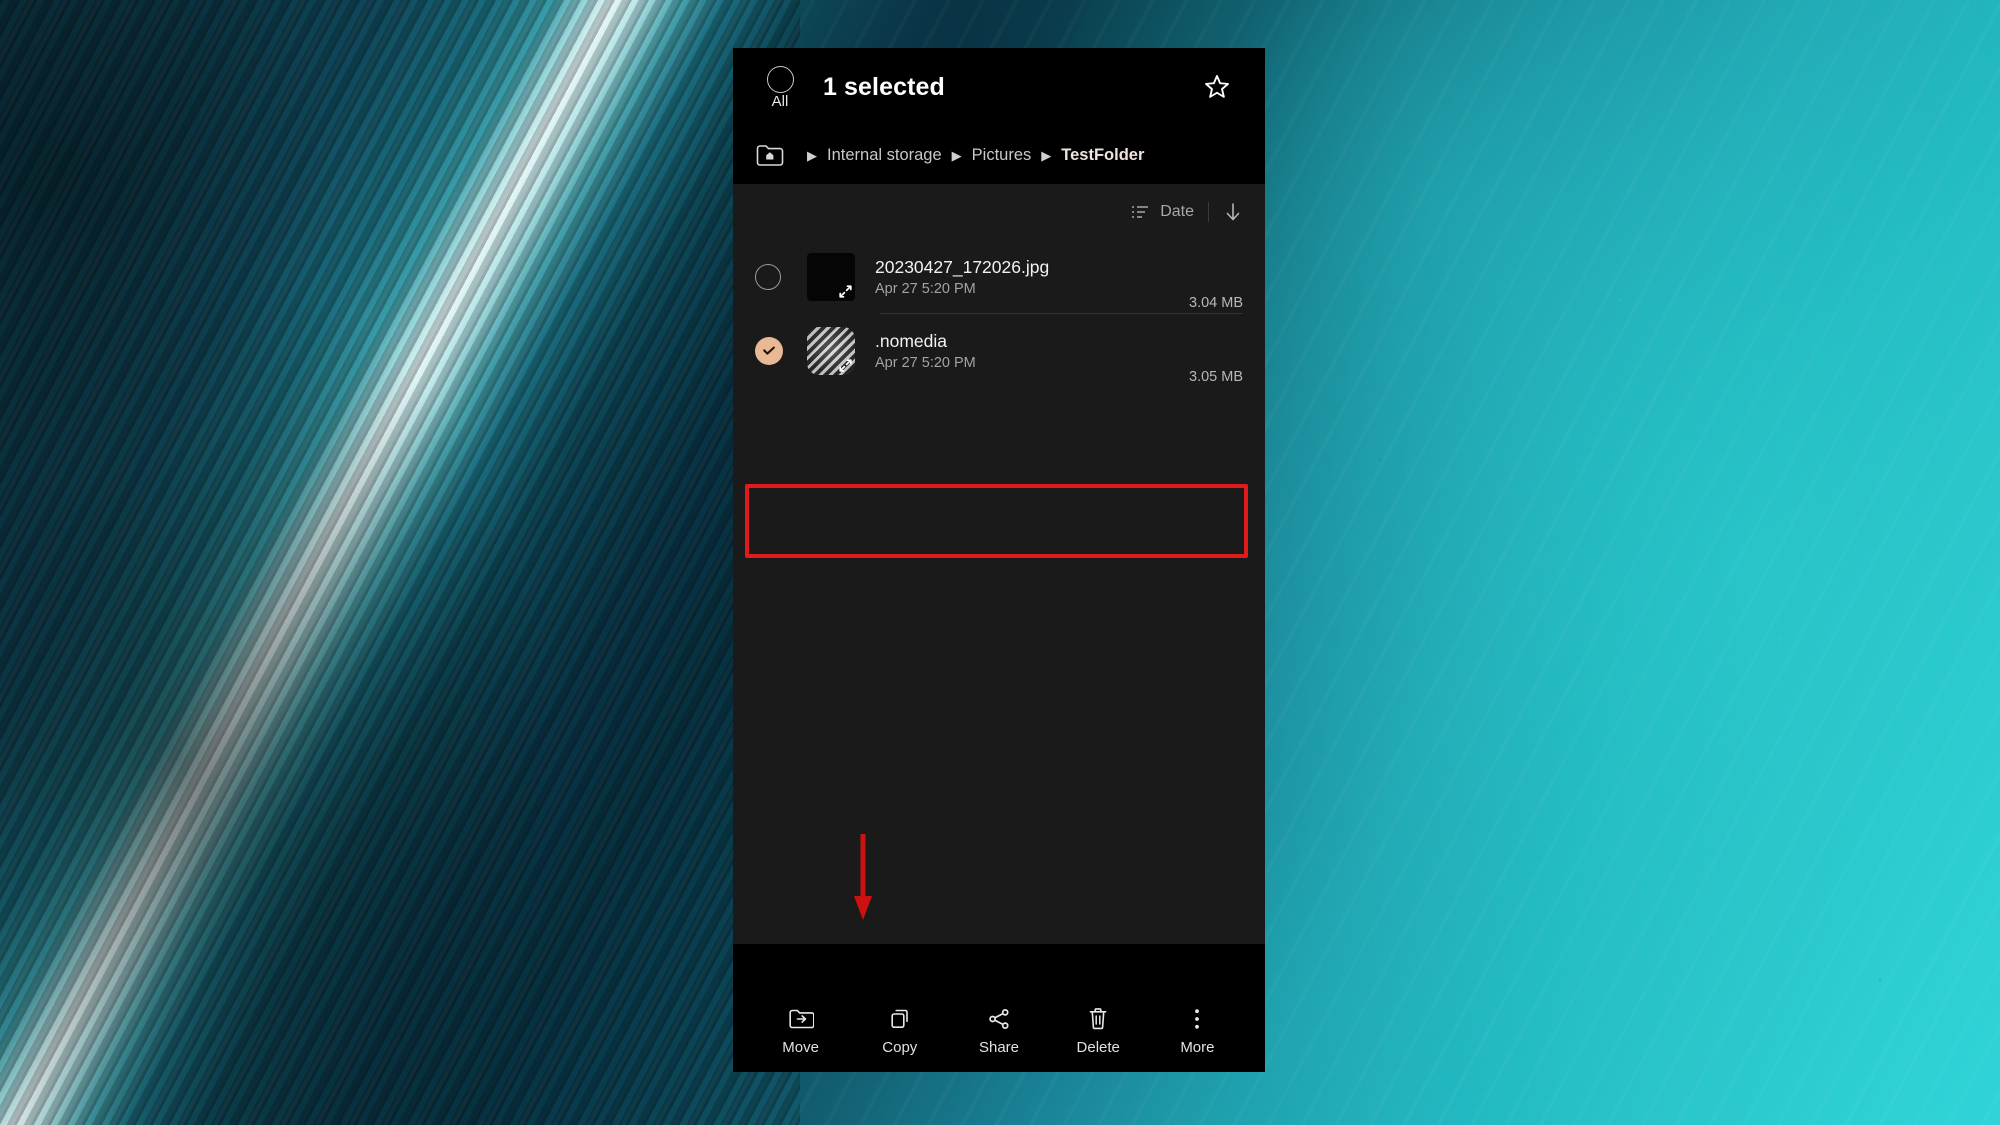  I want to click on bottom-action-toolbar: Move Copy Share Delete More, so click(999, 1030).